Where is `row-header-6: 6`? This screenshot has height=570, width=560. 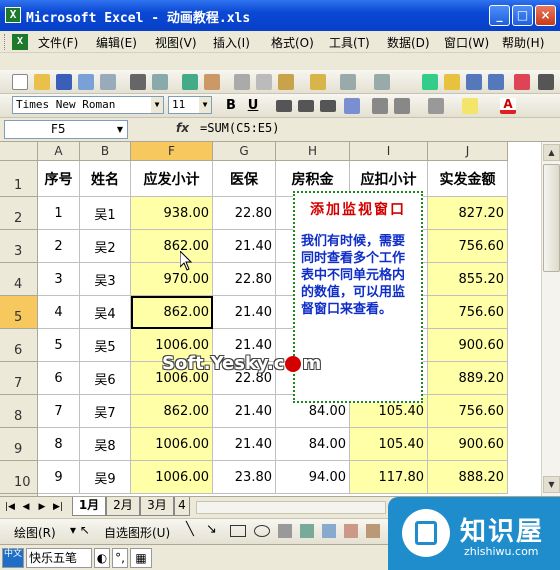 row-header-6: 6 is located at coordinates (19, 345).